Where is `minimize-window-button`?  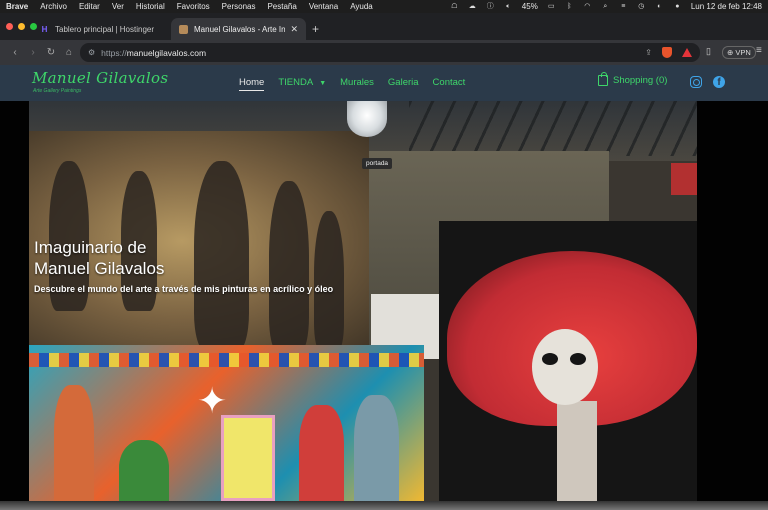 minimize-window-button is located at coordinates (21, 26).